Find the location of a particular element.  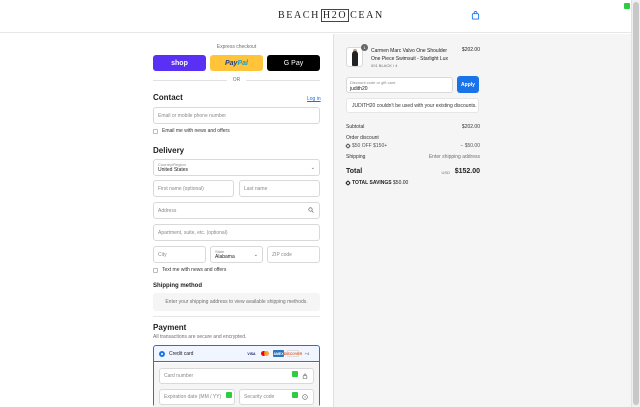

scrollbar-thumb is located at coordinates (636, 203).